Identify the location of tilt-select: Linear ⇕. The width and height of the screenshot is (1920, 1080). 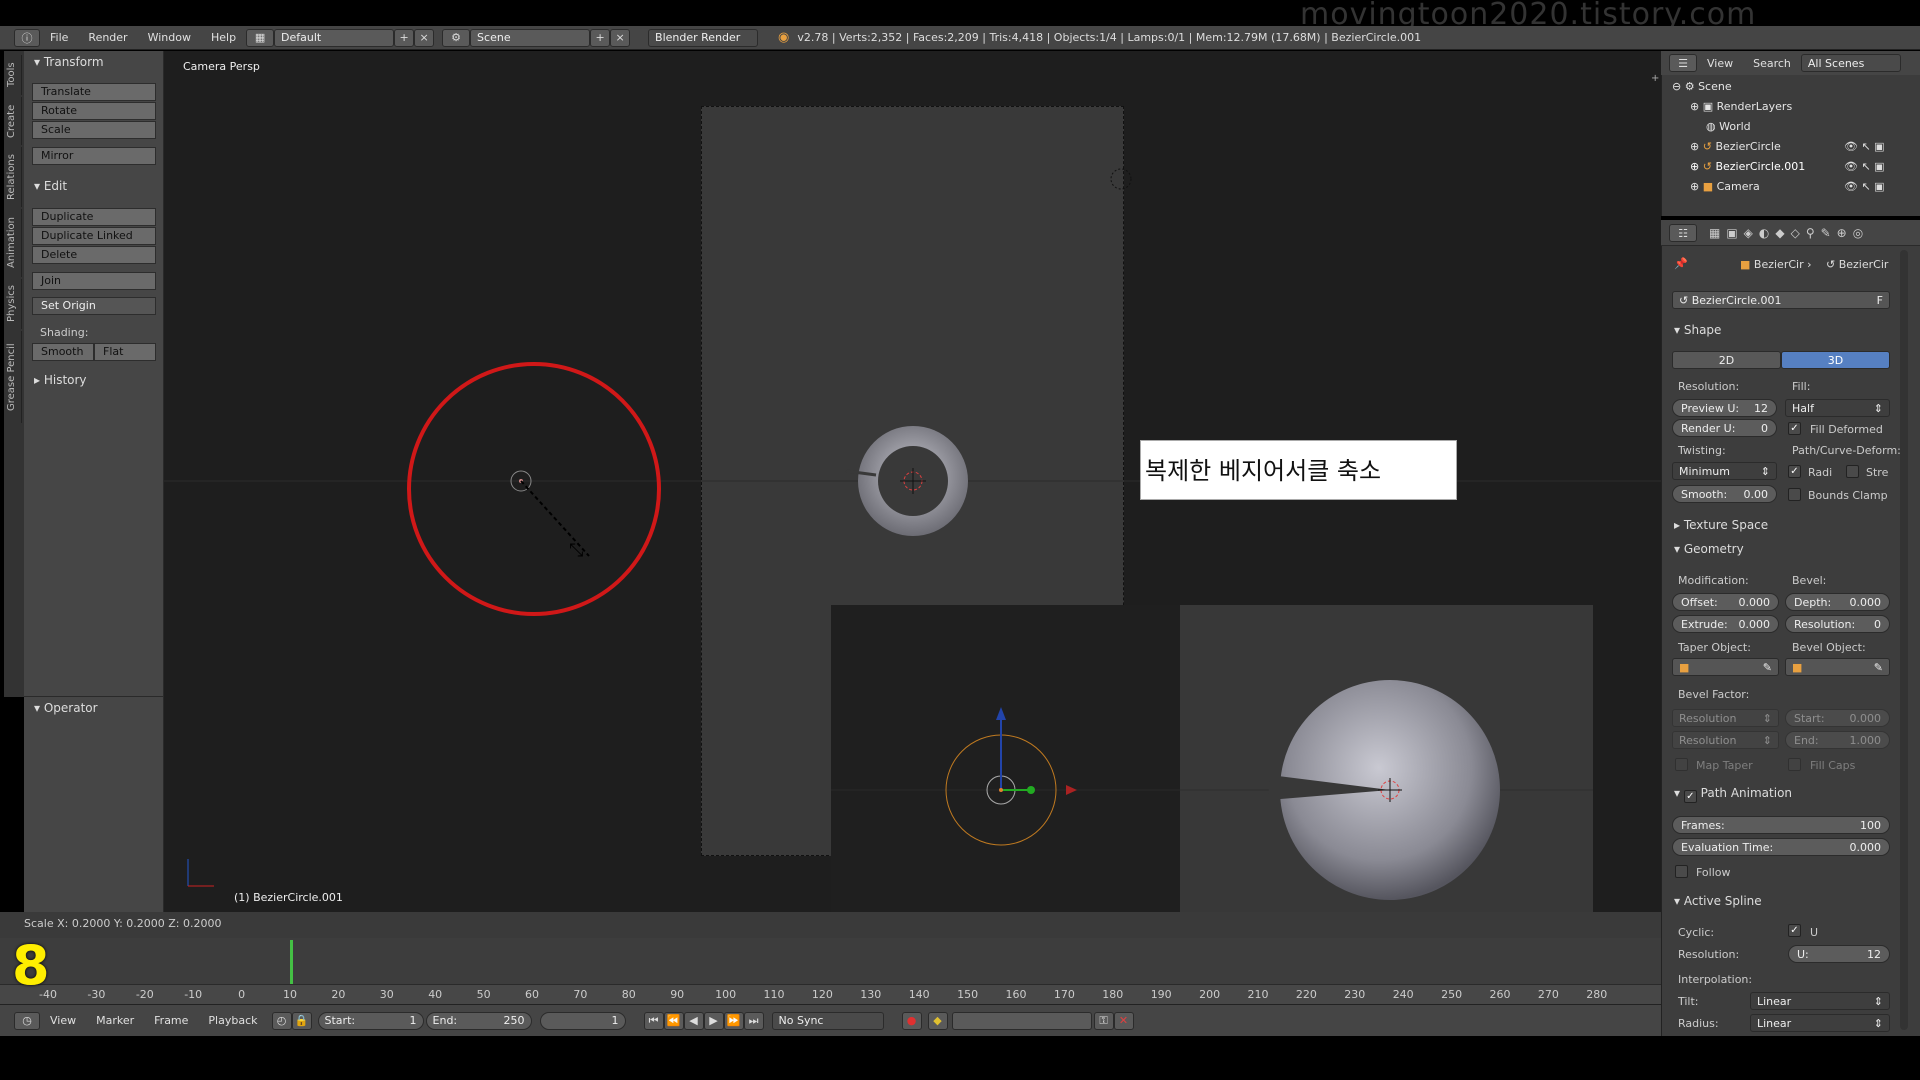
(1820, 1001).